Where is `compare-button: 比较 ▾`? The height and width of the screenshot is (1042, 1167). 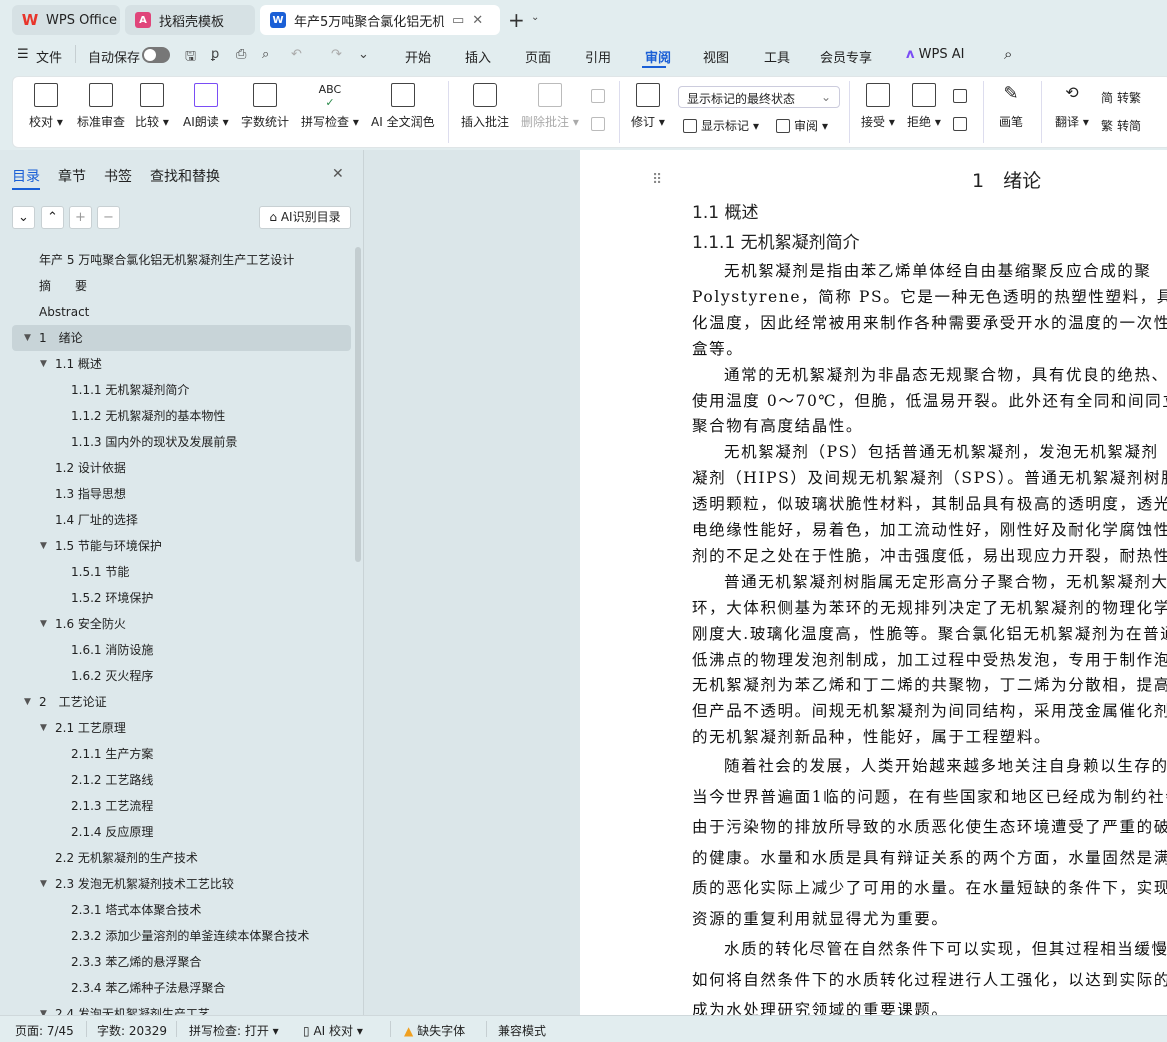
compare-button: 比较 ▾ is located at coordinates (152, 106).